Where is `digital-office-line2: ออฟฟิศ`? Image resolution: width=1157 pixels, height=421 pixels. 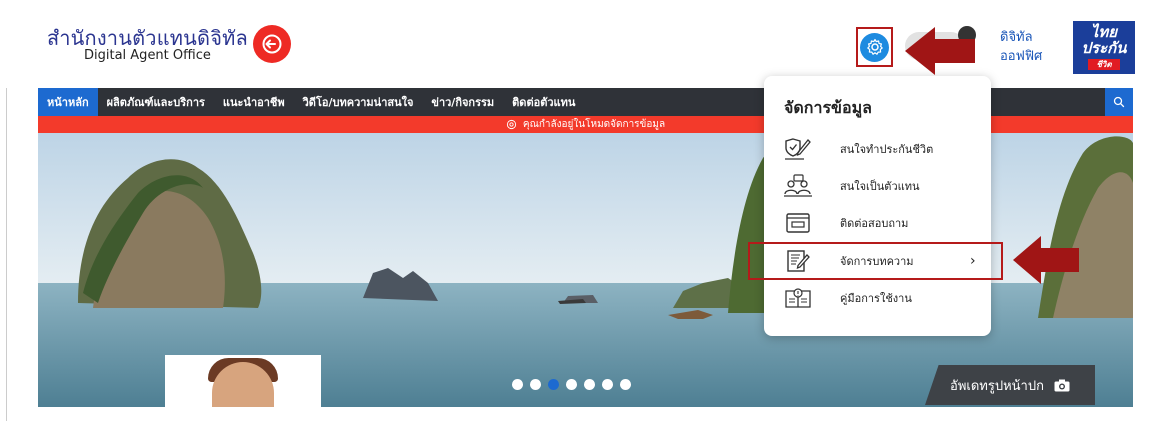 digital-office-line2: ออฟฟิศ is located at coordinates (1021, 56).